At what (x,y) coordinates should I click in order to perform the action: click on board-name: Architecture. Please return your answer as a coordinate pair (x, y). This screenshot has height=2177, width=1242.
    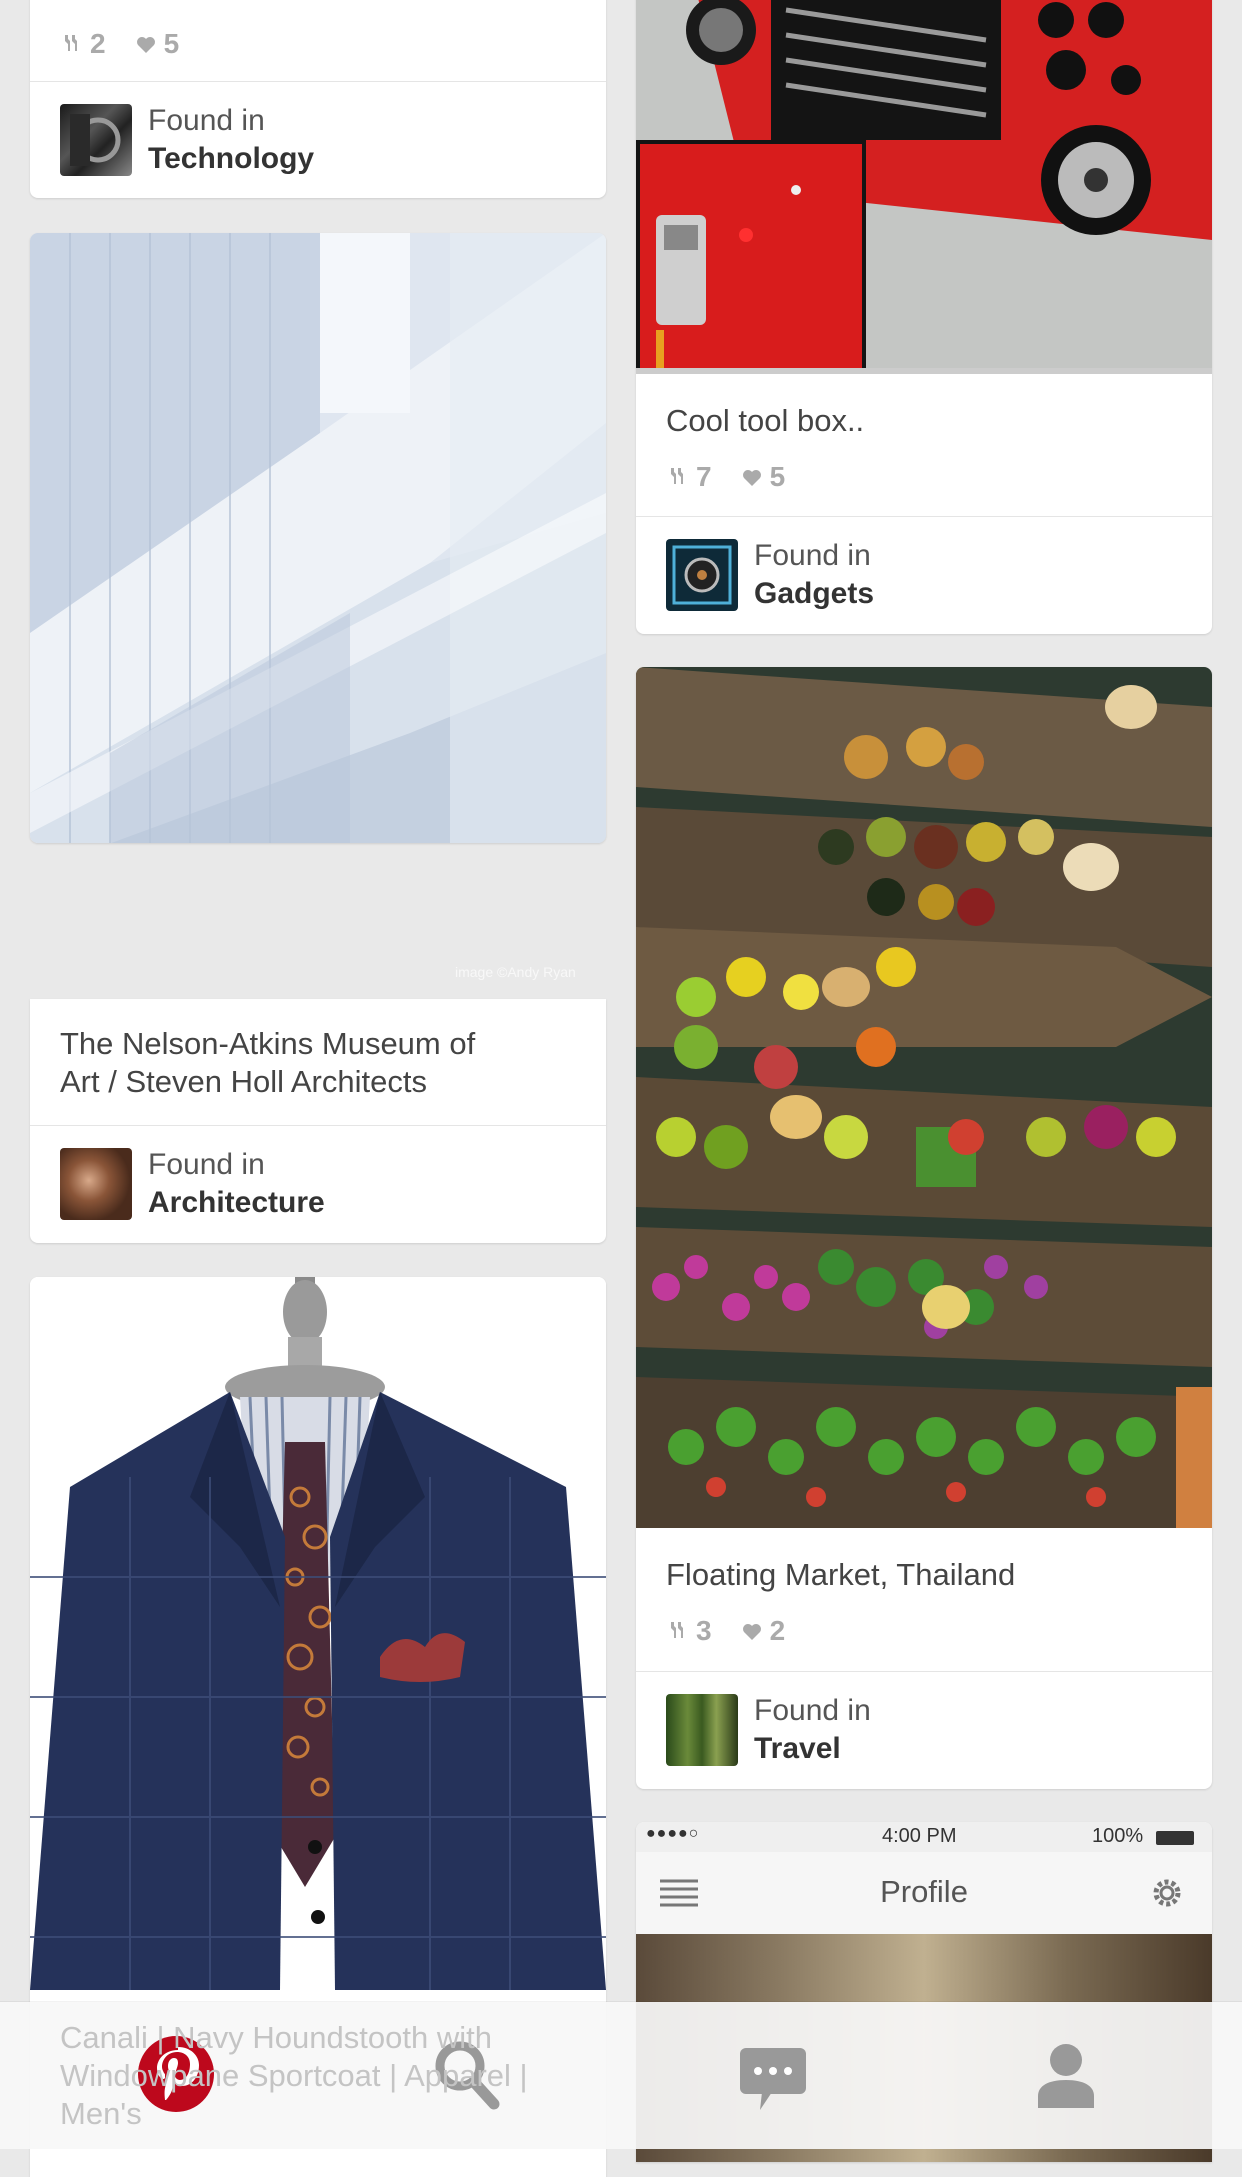
    Looking at the image, I should click on (236, 1203).